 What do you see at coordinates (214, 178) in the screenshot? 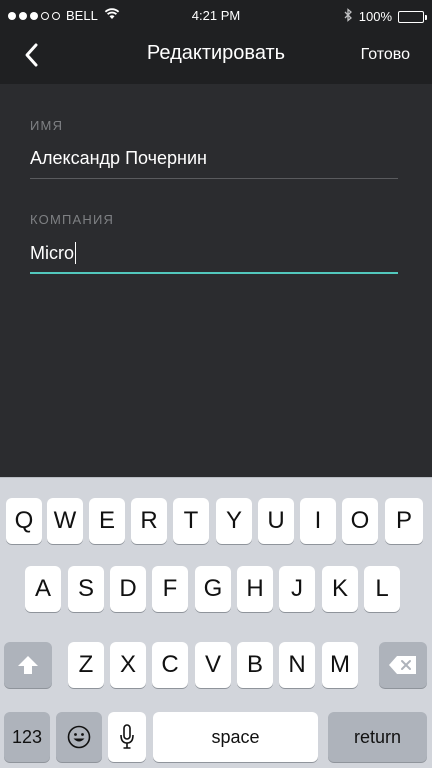
I see `name-underline` at bounding box center [214, 178].